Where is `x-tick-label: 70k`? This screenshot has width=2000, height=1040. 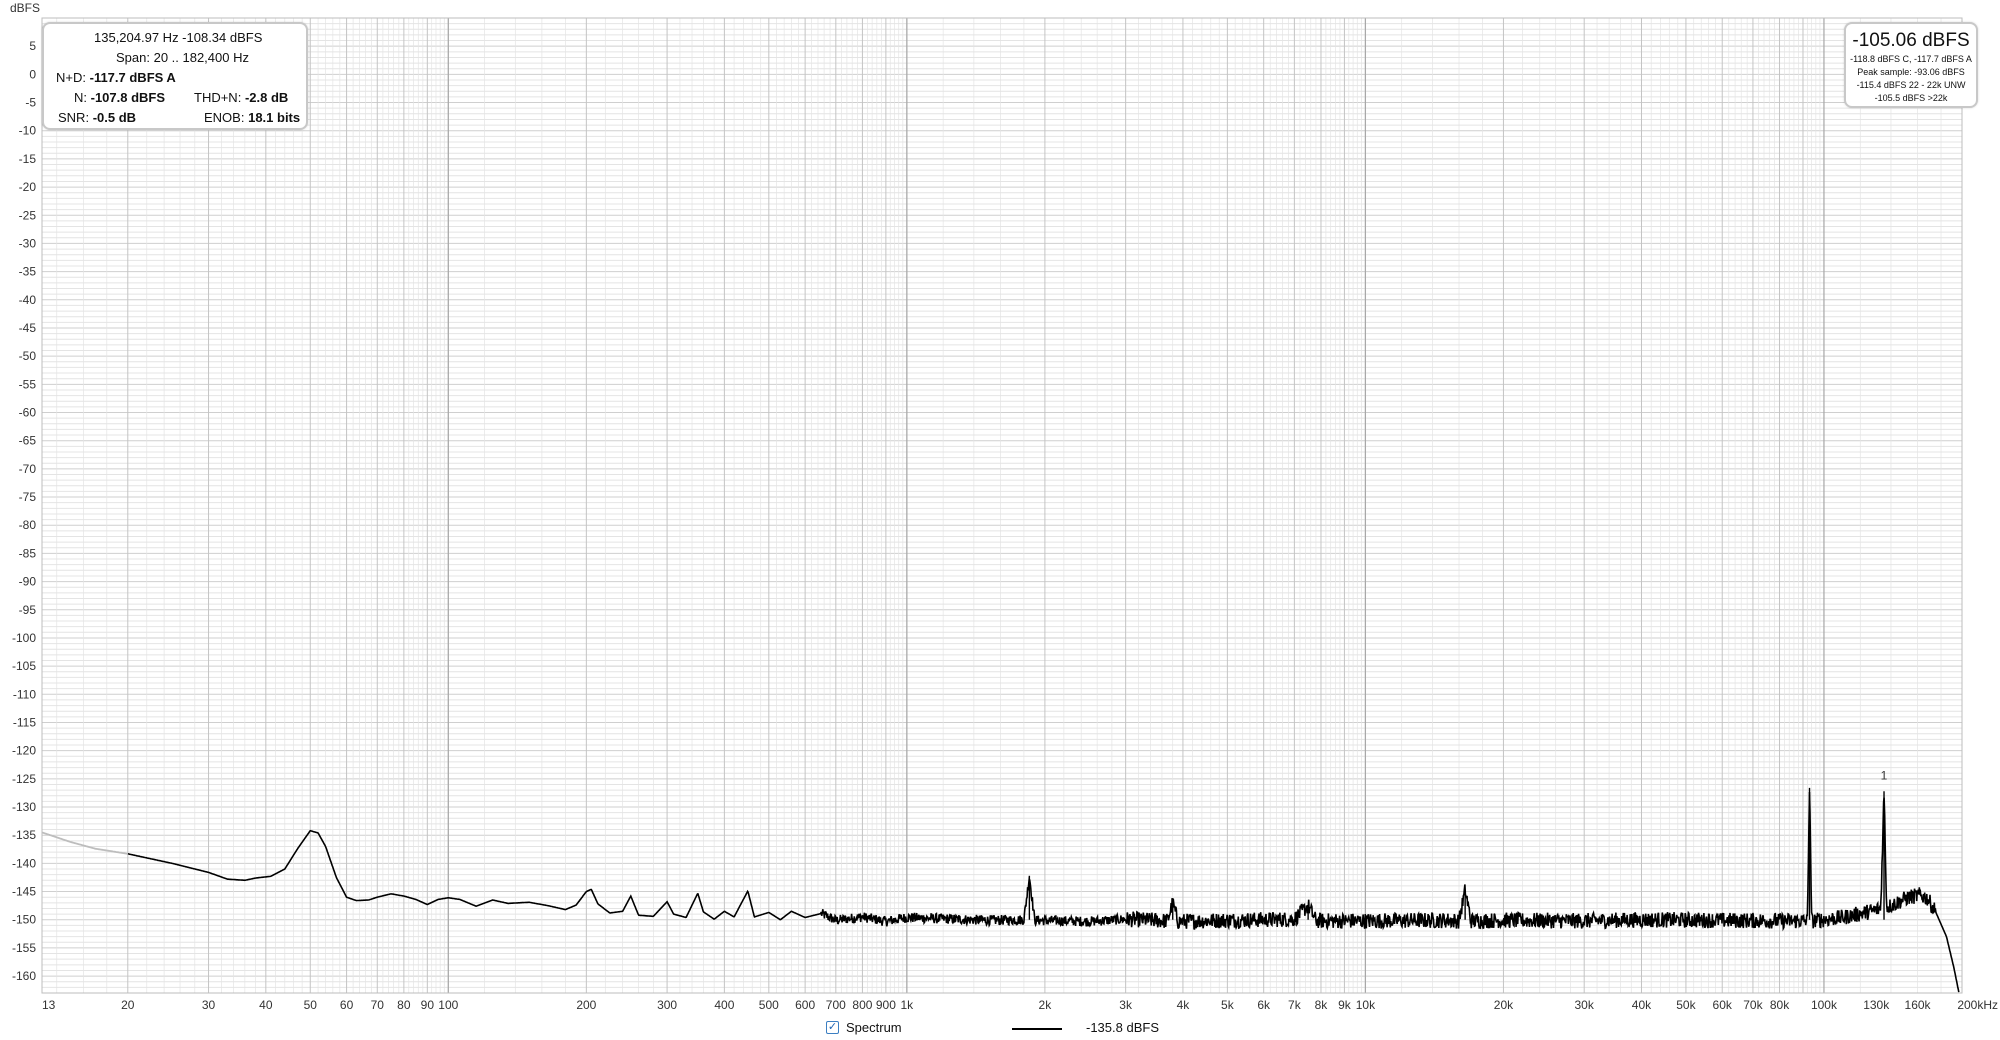 x-tick-label: 70k is located at coordinates (1753, 1005).